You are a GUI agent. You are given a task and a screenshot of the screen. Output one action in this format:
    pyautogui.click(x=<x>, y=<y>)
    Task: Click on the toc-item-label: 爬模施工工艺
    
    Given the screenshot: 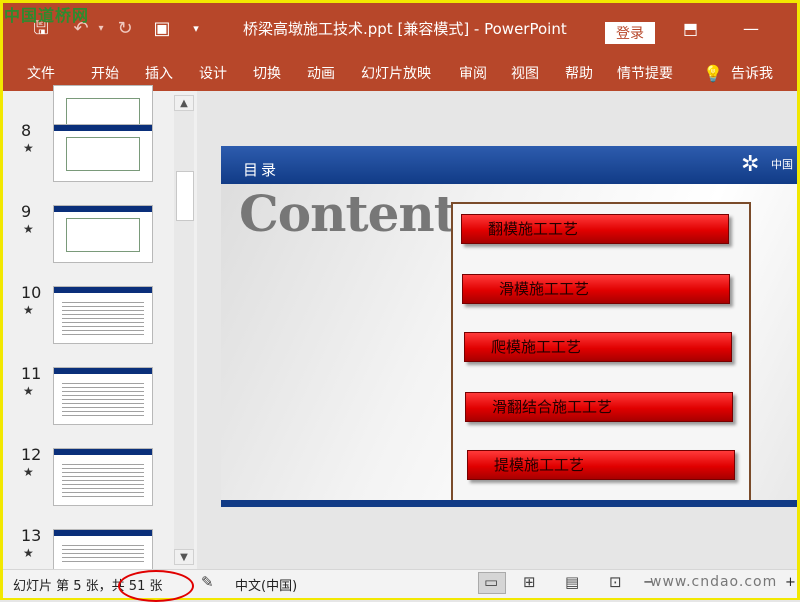 What is the action you would take?
    pyautogui.click(x=536, y=347)
    